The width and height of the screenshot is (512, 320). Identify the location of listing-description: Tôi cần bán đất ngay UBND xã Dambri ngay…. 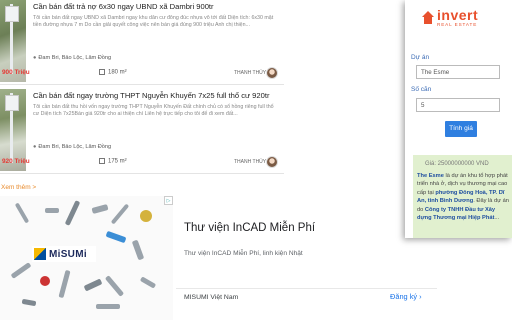
(153, 22).